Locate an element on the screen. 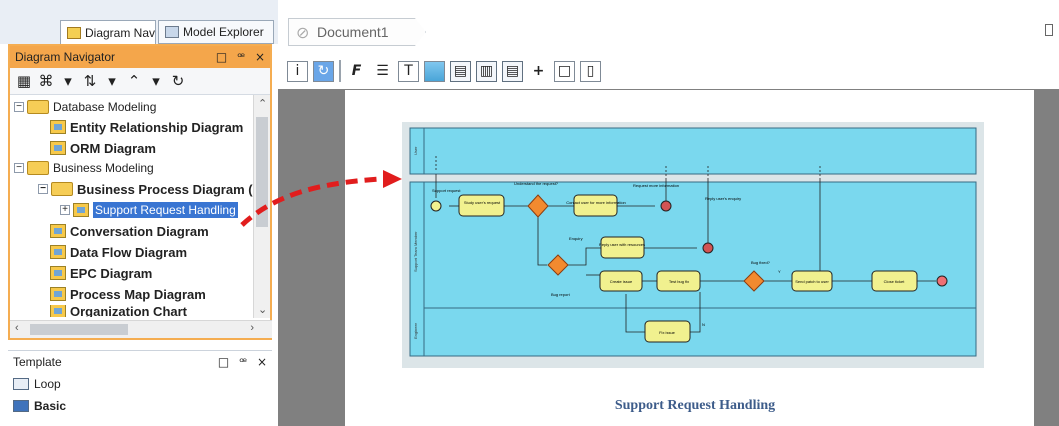 The width and height of the screenshot is (1059, 426). page-icon: ▯ is located at coordinates (590, 71).